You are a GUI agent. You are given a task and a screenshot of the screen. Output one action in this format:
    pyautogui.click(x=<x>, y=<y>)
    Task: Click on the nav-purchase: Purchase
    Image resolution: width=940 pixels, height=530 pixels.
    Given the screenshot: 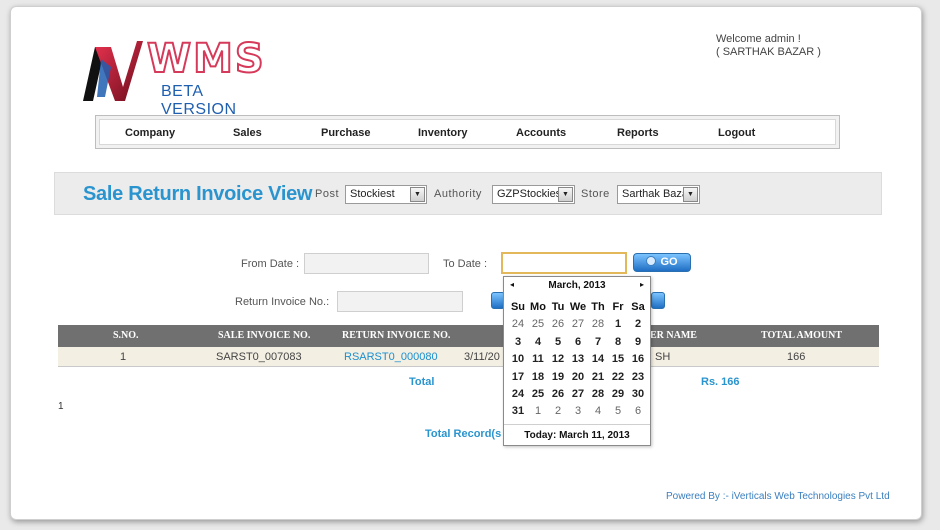 What is the action you would take?
    pyautogui.click(x=346, y=133)
    